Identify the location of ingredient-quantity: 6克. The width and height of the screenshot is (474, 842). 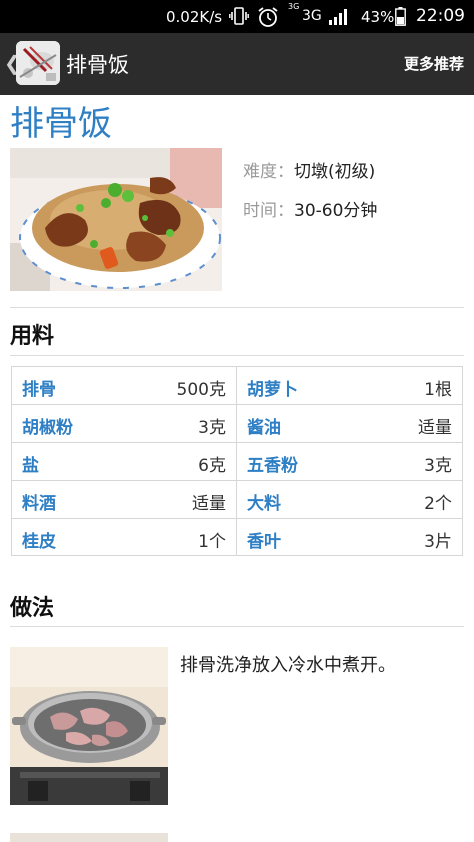
(212, 466).